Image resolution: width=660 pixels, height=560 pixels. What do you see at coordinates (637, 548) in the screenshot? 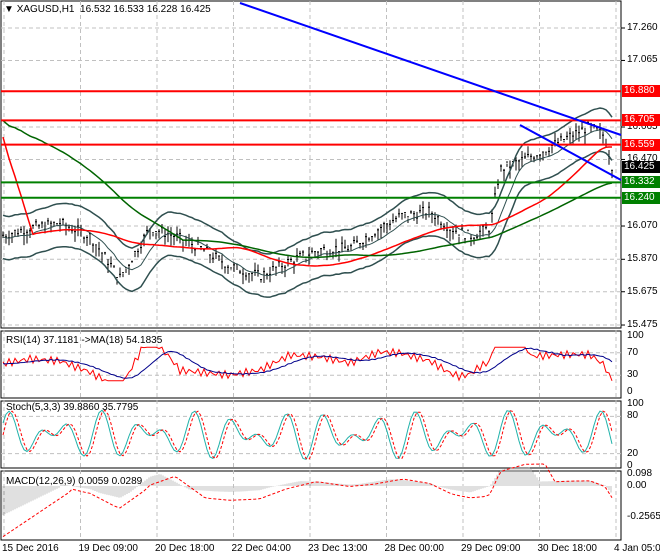
I see `time-axis-label: 4 Jan 05:00` at bounding box center [637, 548].